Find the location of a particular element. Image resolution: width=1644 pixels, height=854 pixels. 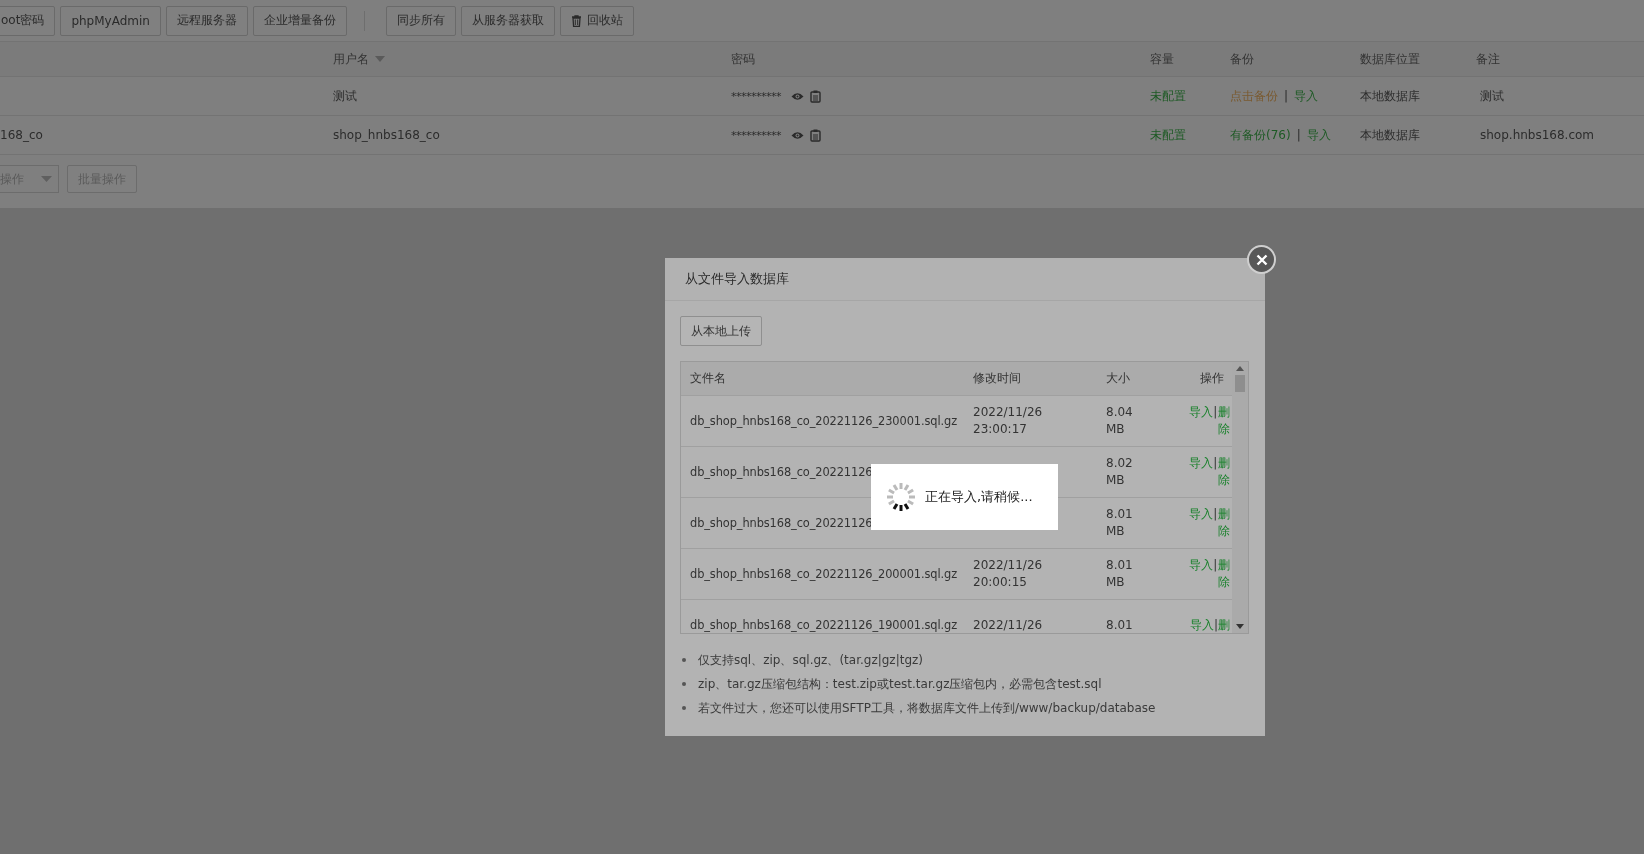

backup-link: 有备份(76) is located at coordinates (1260, 135).